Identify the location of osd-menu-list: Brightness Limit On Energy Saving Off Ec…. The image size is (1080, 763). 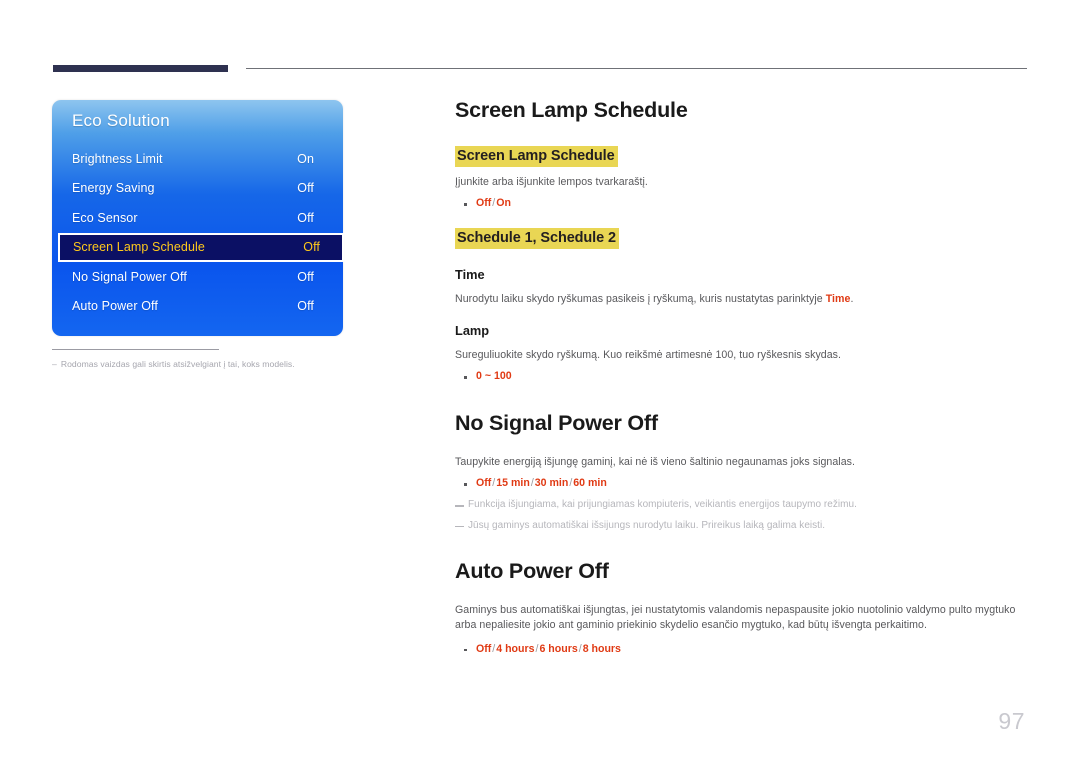
(198, 233).